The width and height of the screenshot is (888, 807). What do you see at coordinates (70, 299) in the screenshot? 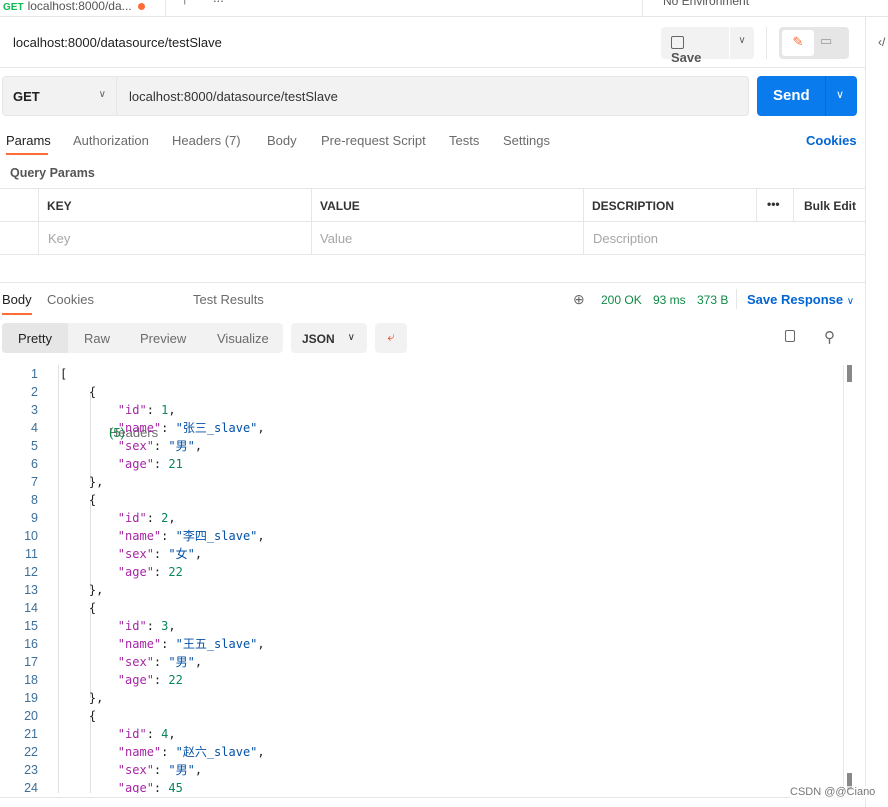
I see `response-tab-cookies: Cookies` at bounding box center [70, 299].